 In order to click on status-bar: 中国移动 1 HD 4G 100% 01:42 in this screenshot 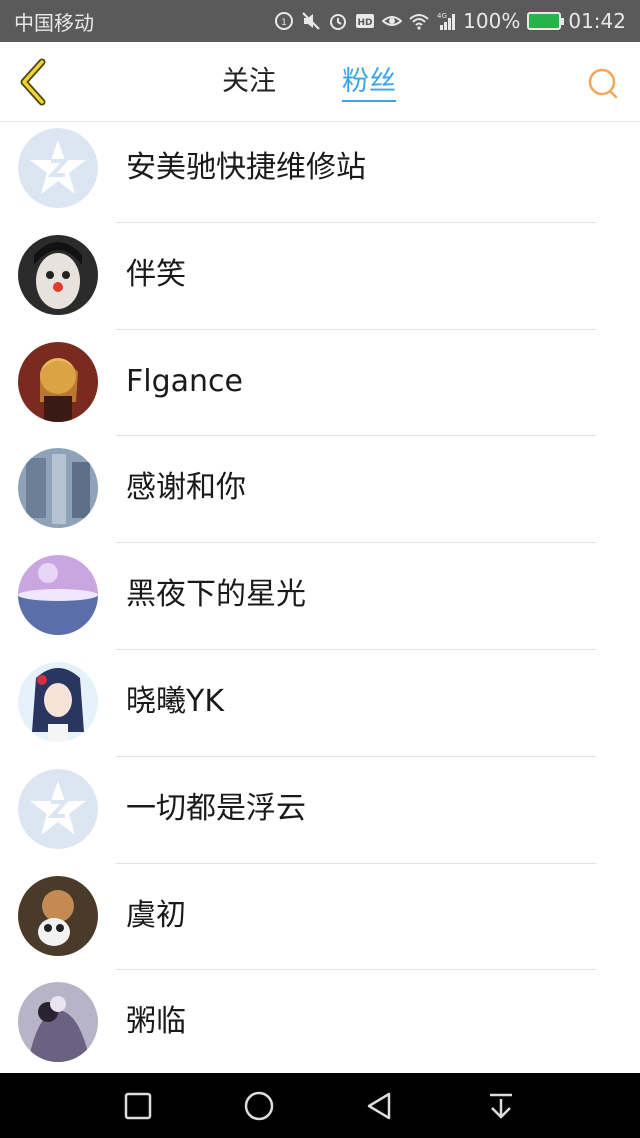, I will do `click(320, 21)`.